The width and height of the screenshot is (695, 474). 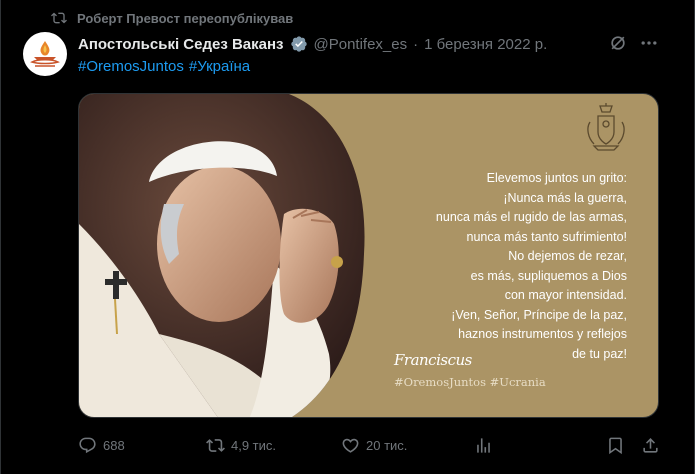 I want to click on retweet-icon, so click(x=215, y=445).